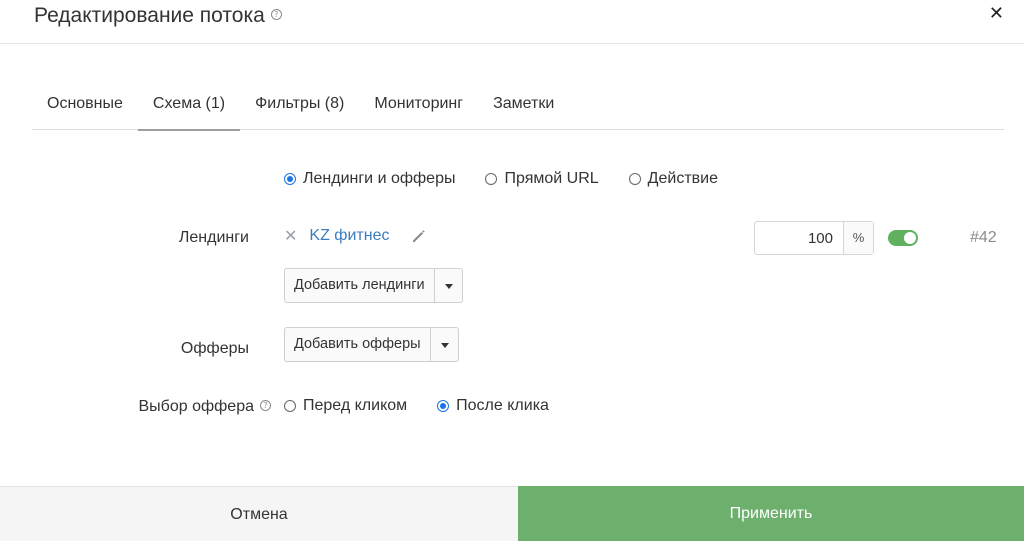 This screenshot has width=1024, height=541. What do you see at coordinates (502, 406) in the screenshot?
I see `radio-after-click-label: После клика` at bounding box center [502, 406].